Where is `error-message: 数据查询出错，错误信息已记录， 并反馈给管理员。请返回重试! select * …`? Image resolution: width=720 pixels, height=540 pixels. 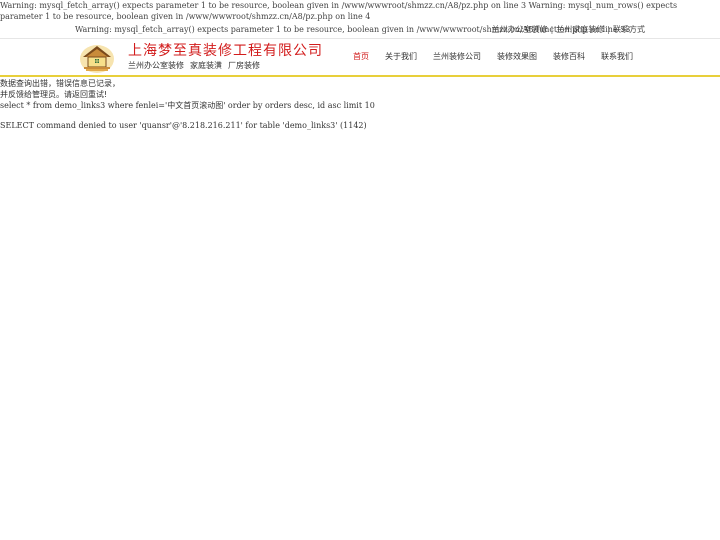
error-message: 数据查询出错，错误信息已记录， 并反馈给管理员。请返回重试! select * … is located at coordinates (187, 94).